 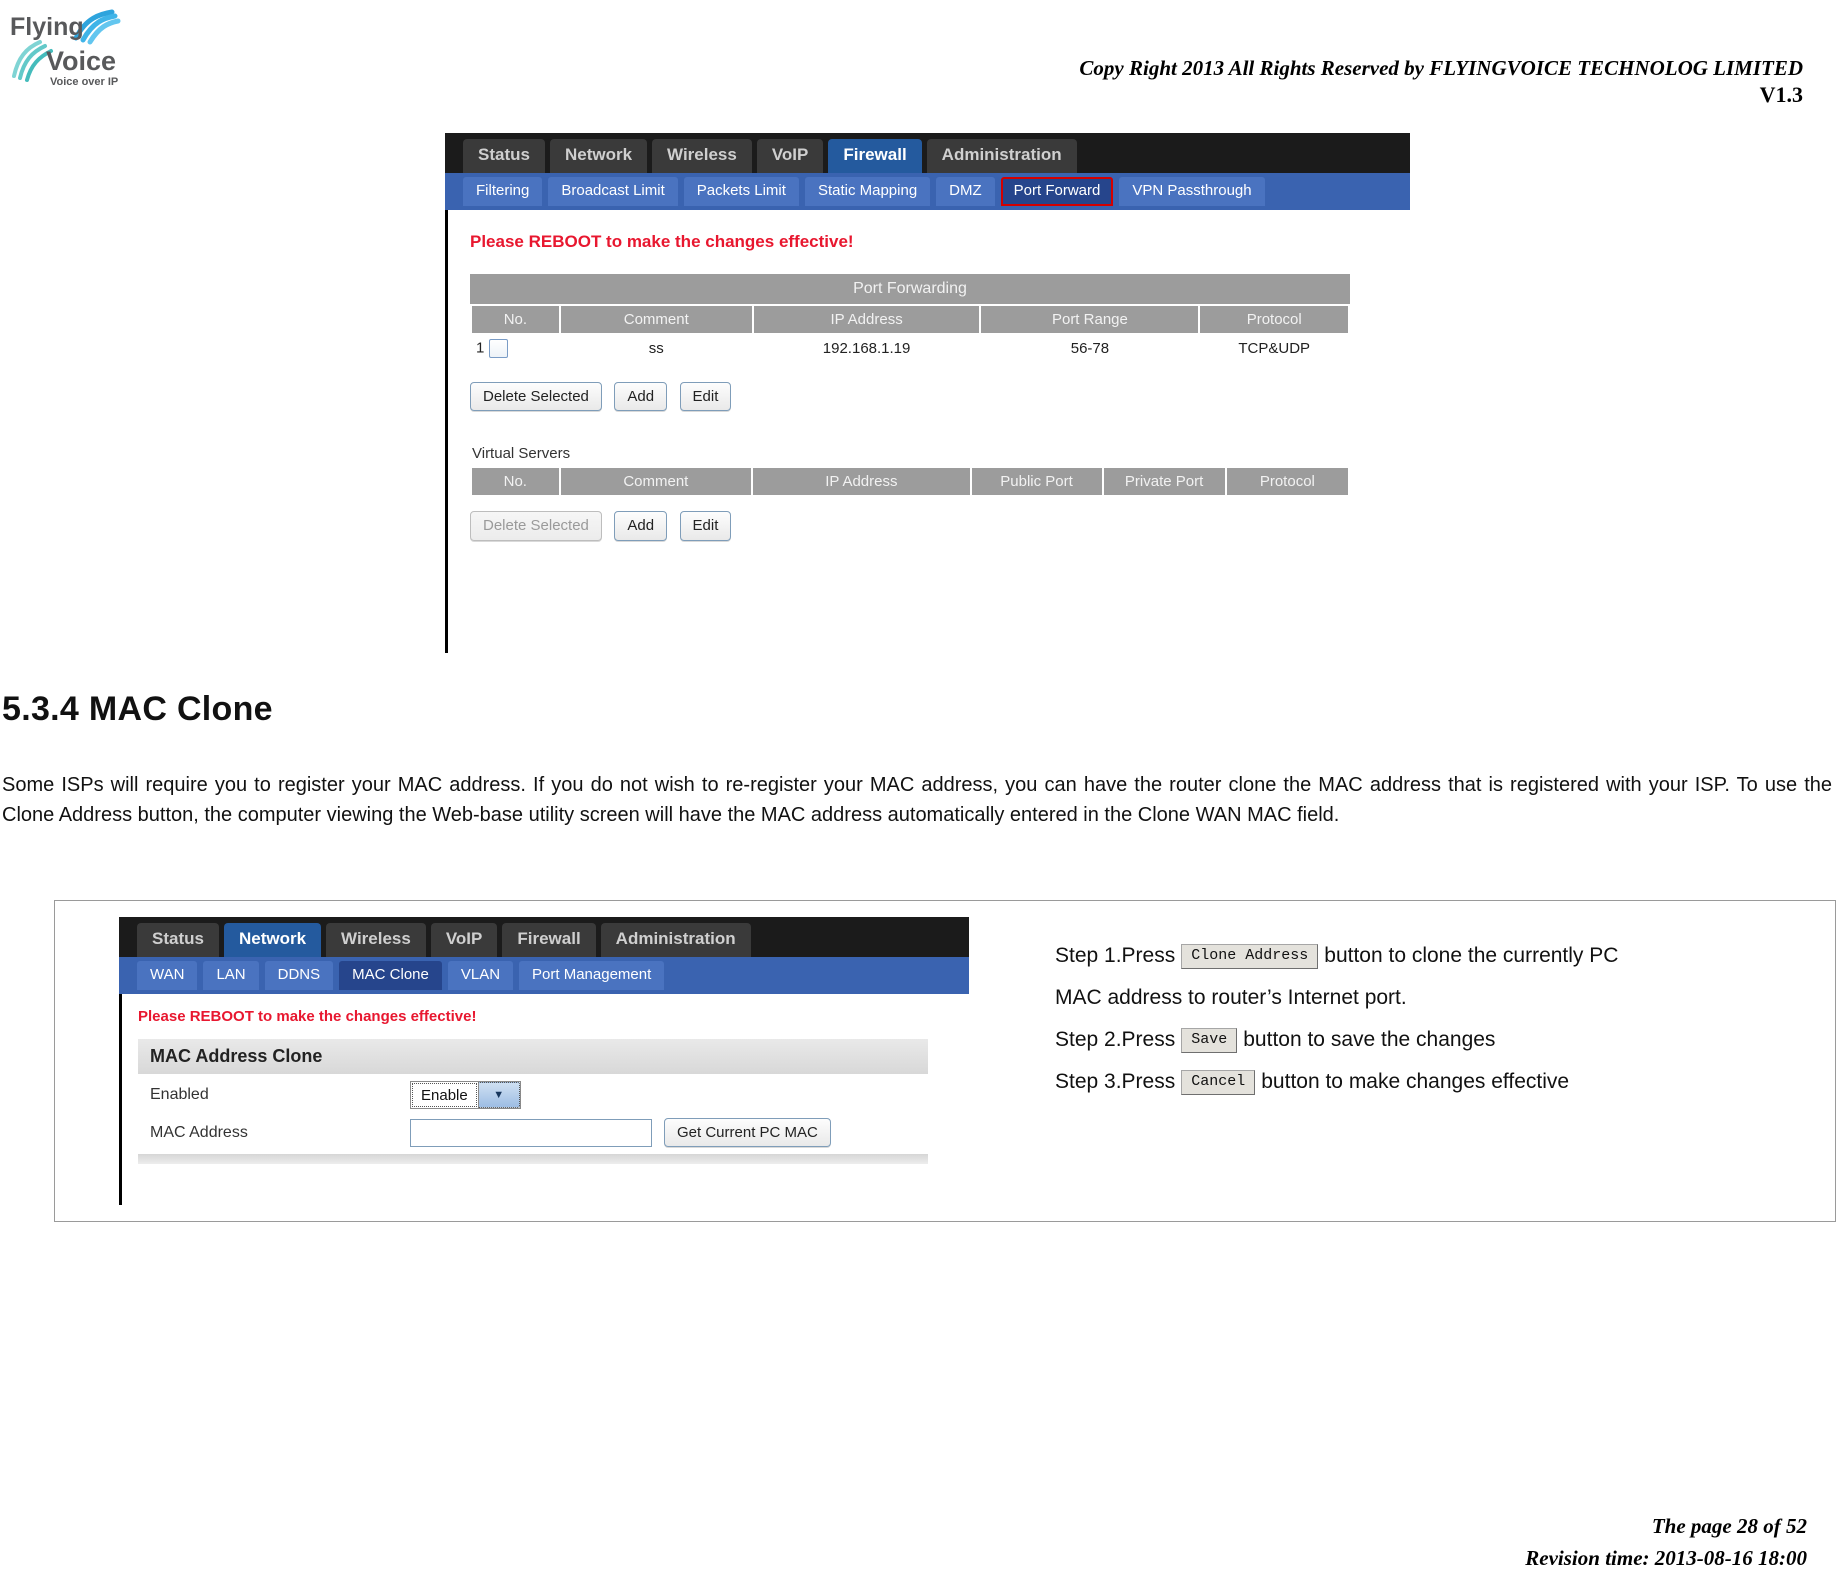 What do you see at coordinates (931, 397) in the screenshot?
I see `port-forwarding-actions: Delete Selected Add Edit` at bounding box center [931, 397].